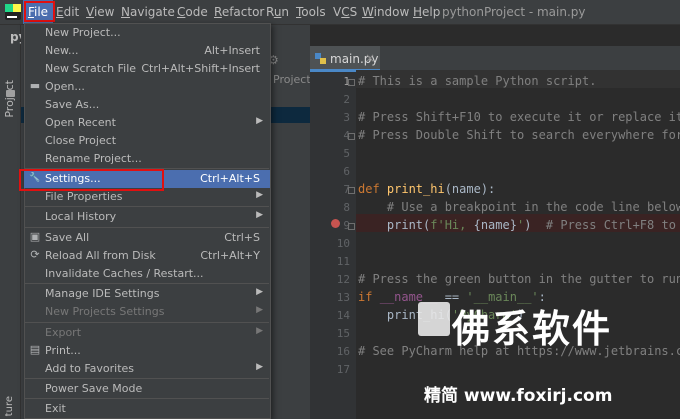  What do you see at coordinates (346, 153) in the screenshot?
I see `line-number: 5` at bounding box center [346, 153].